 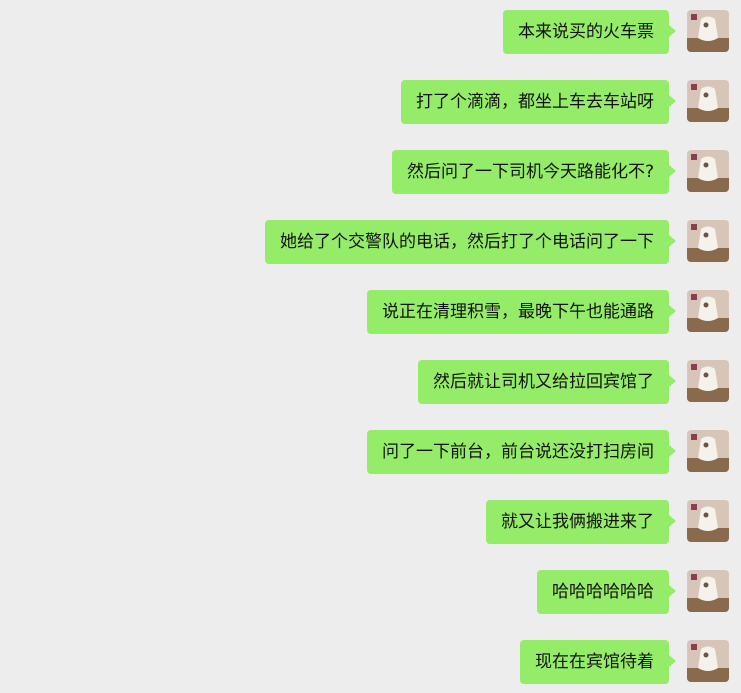 What do you see at coordinates (470, 242) in the screenshot?
I see `message-bubble: 她给了个交警队的电话，然后打了个电话问了一下` at bounding box center [470, 242].